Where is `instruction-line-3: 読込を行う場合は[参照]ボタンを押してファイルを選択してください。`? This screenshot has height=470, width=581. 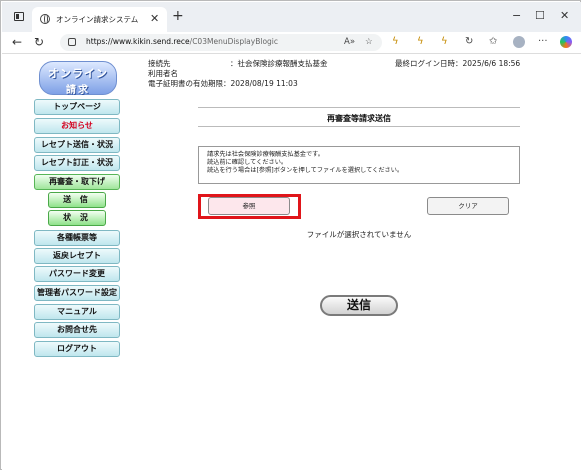 instruction-line-3: 読込を行う場合は[参照]ボタンを押してファイルを選択してください。 is located at coordinates (305, 170).